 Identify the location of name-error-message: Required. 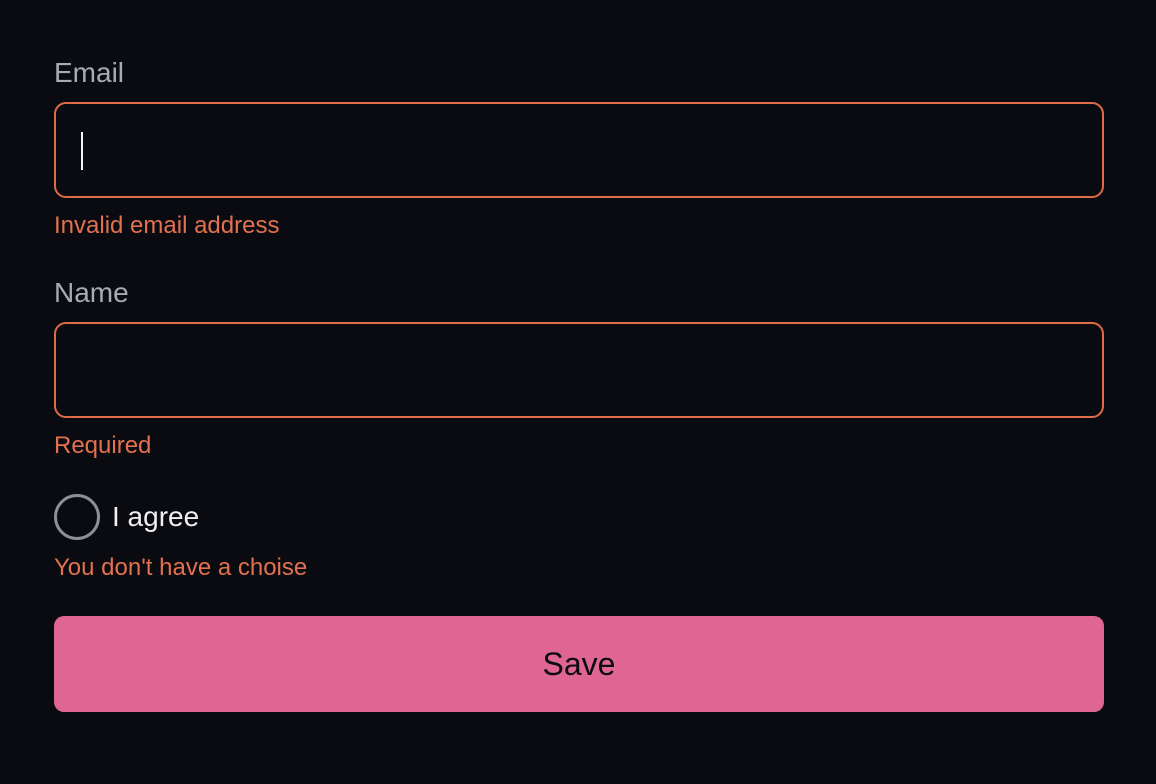
(103, 445).